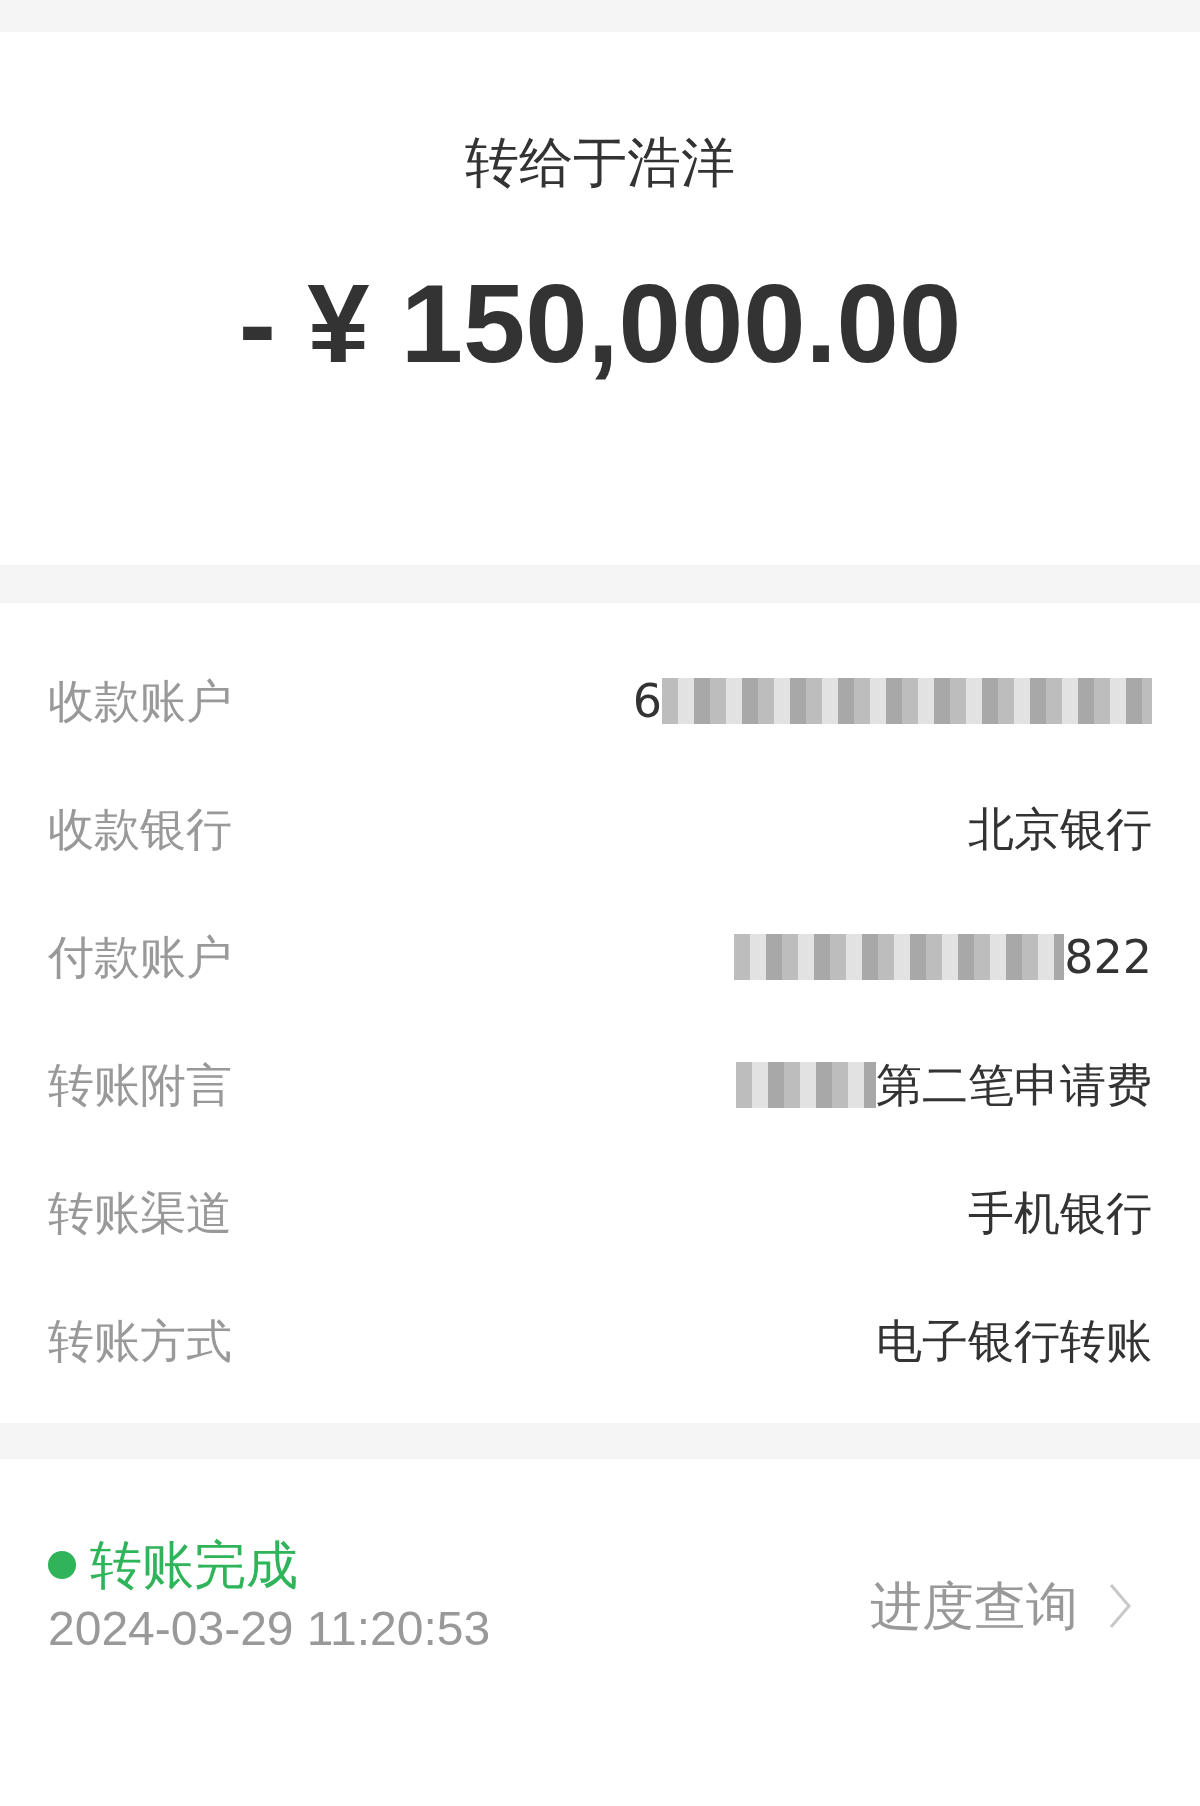 The image size is (1200, 1806). Describe the element at coordinates (140, 829) in the screenshot. I see `detail-label: 收款银行` at that location.